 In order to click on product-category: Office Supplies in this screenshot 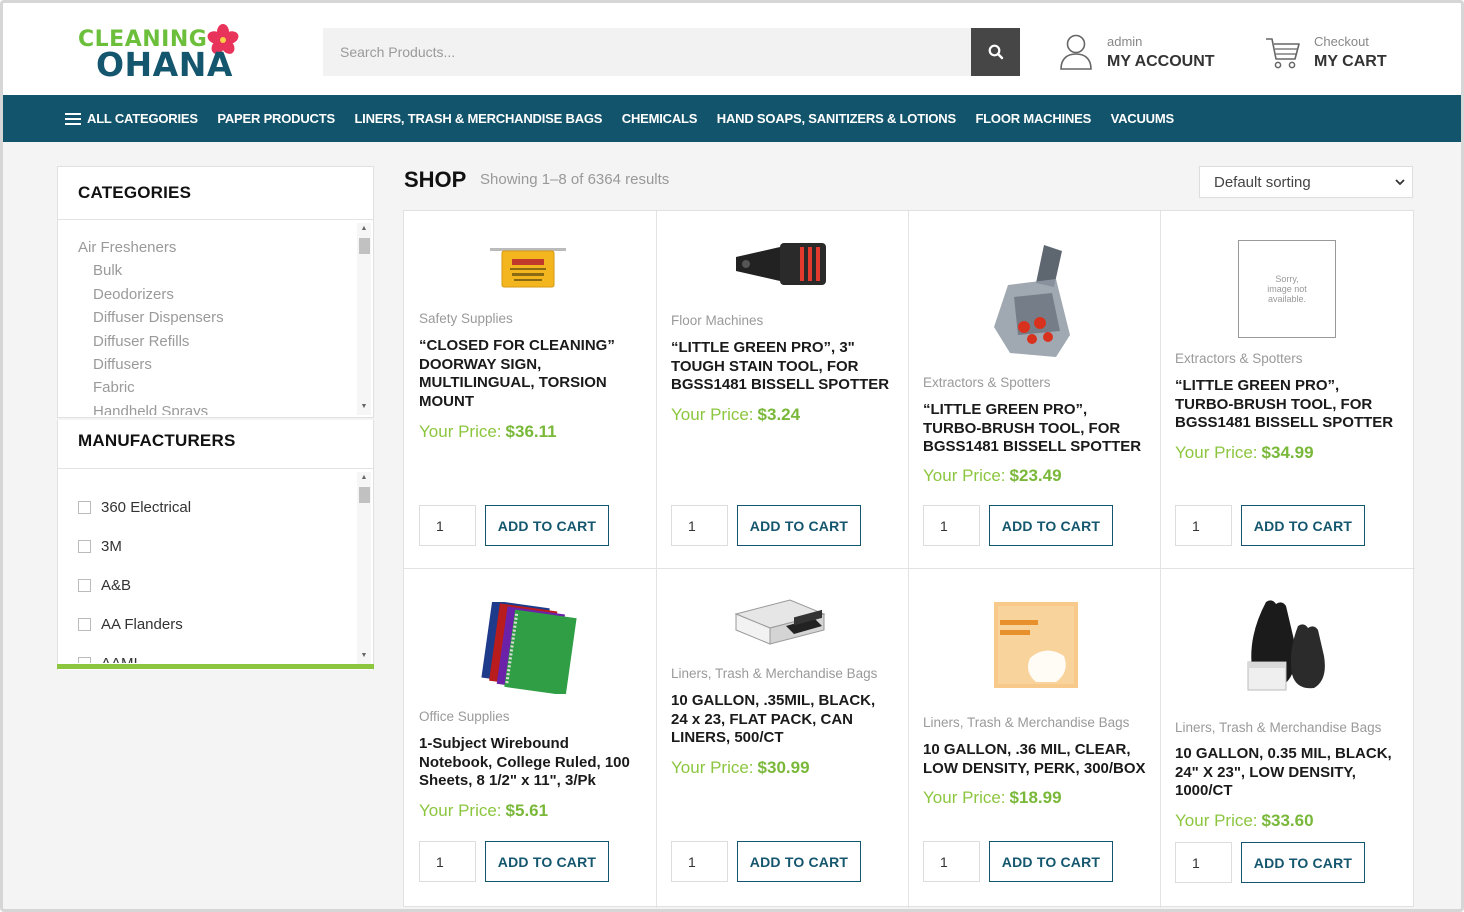, I will do `click(464, 716)`.